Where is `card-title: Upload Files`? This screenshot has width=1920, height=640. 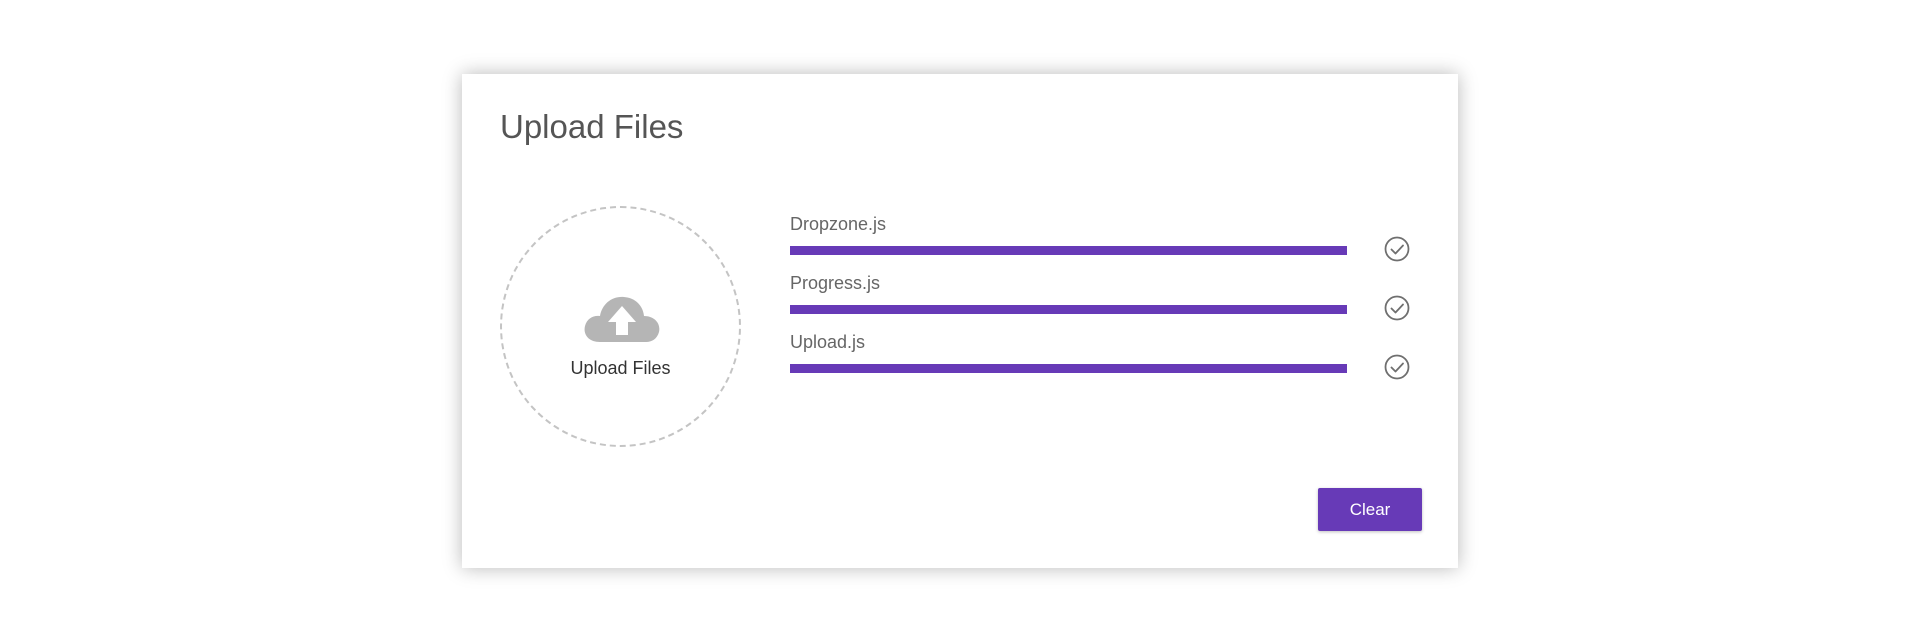
card-title: Upload Files is located at coordinates (592, 126).